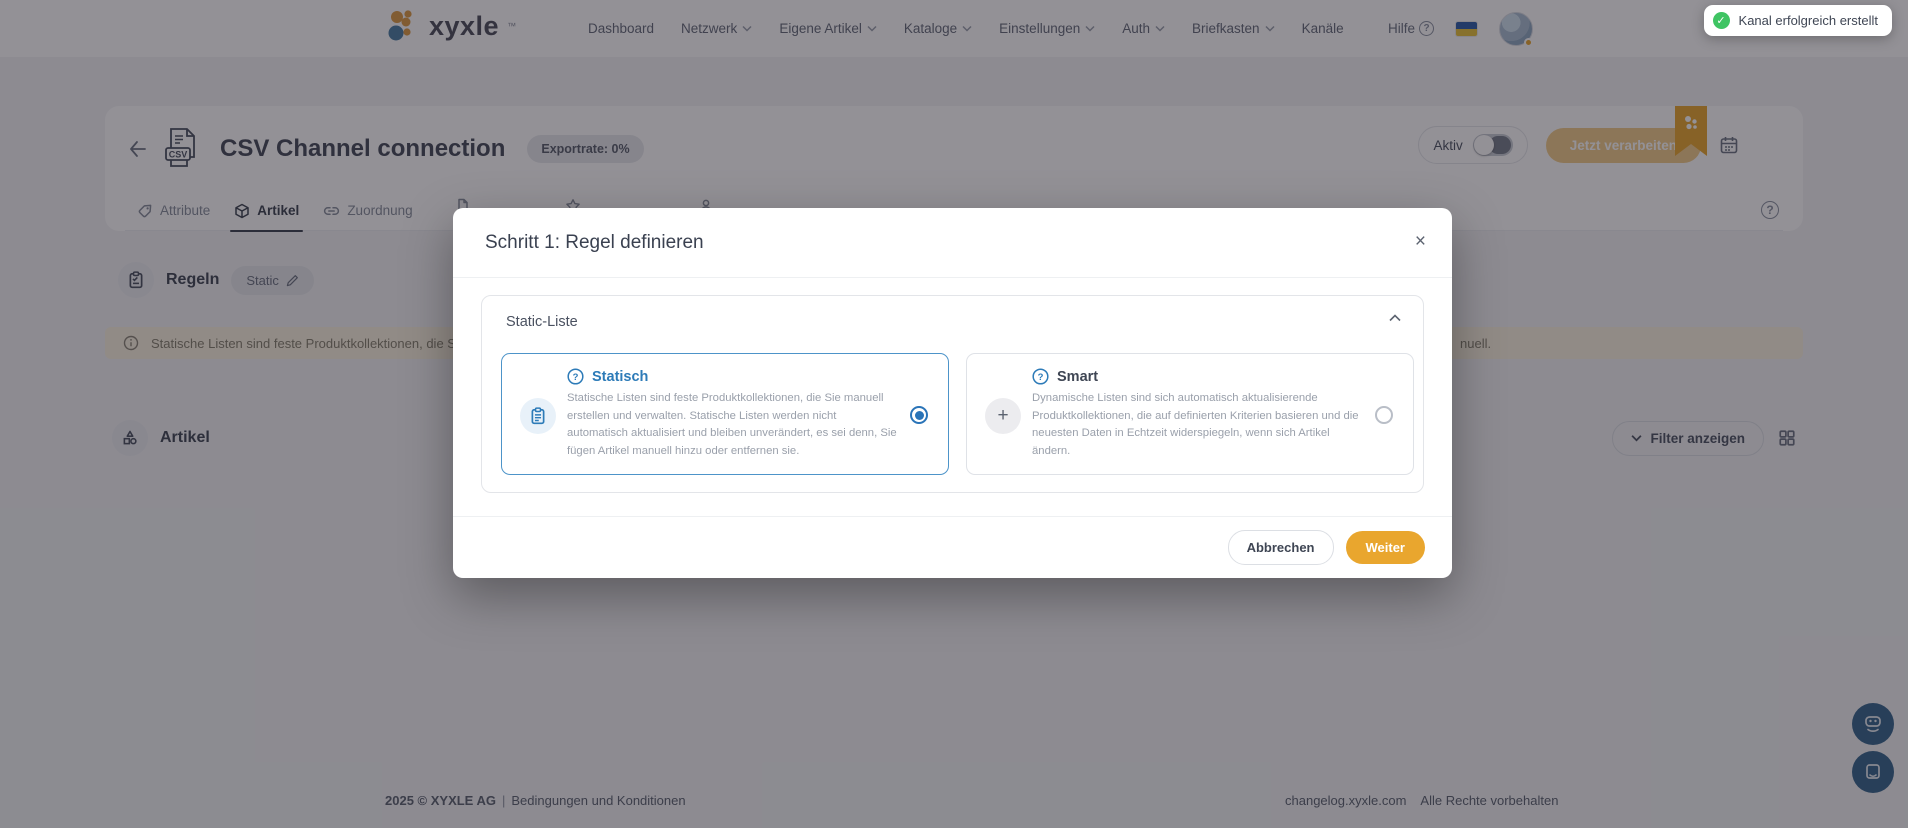 This screenshot has height=828, width=1908. What do you see at coordinates (1808, 20) in the screenshot?
I see `toast-message: Kanal erfolgreich erstellt` at bounding box center [1808, 20].